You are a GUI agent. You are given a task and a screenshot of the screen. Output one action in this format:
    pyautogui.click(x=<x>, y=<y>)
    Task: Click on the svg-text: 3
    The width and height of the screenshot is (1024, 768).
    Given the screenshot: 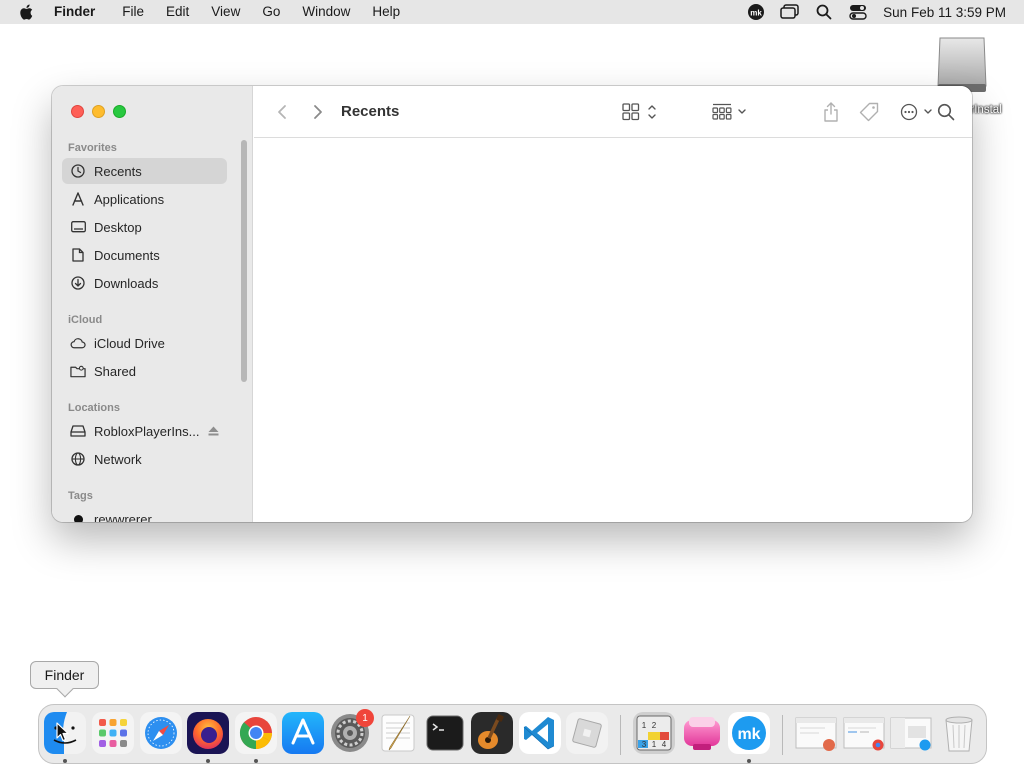 What is the action you would take?
    pyautogui.click(x=644, y=744)
    